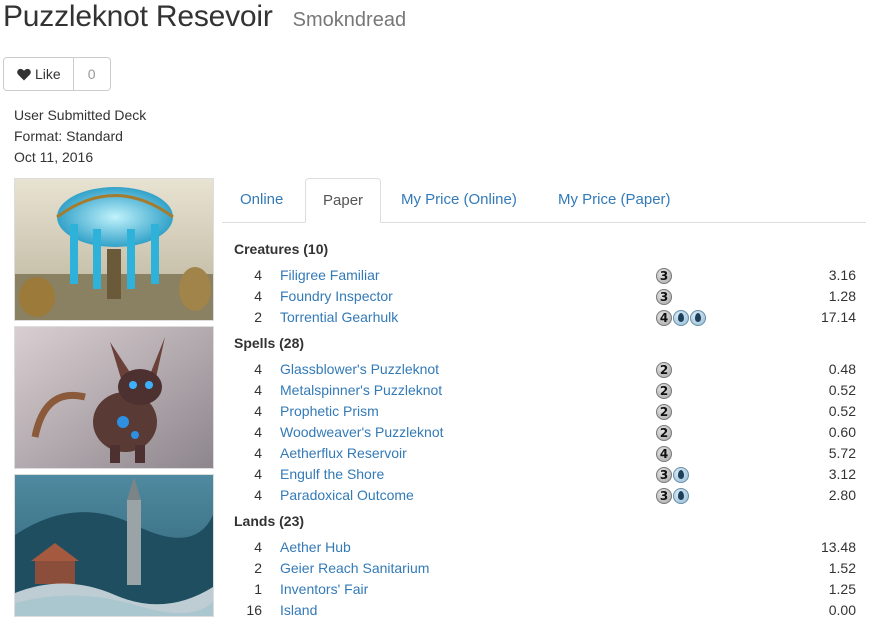 The width and height of the screenshot is (872, 627). I want to click on title-row: Puzzleknot Resevoir Smokndread, so click(204, 22).